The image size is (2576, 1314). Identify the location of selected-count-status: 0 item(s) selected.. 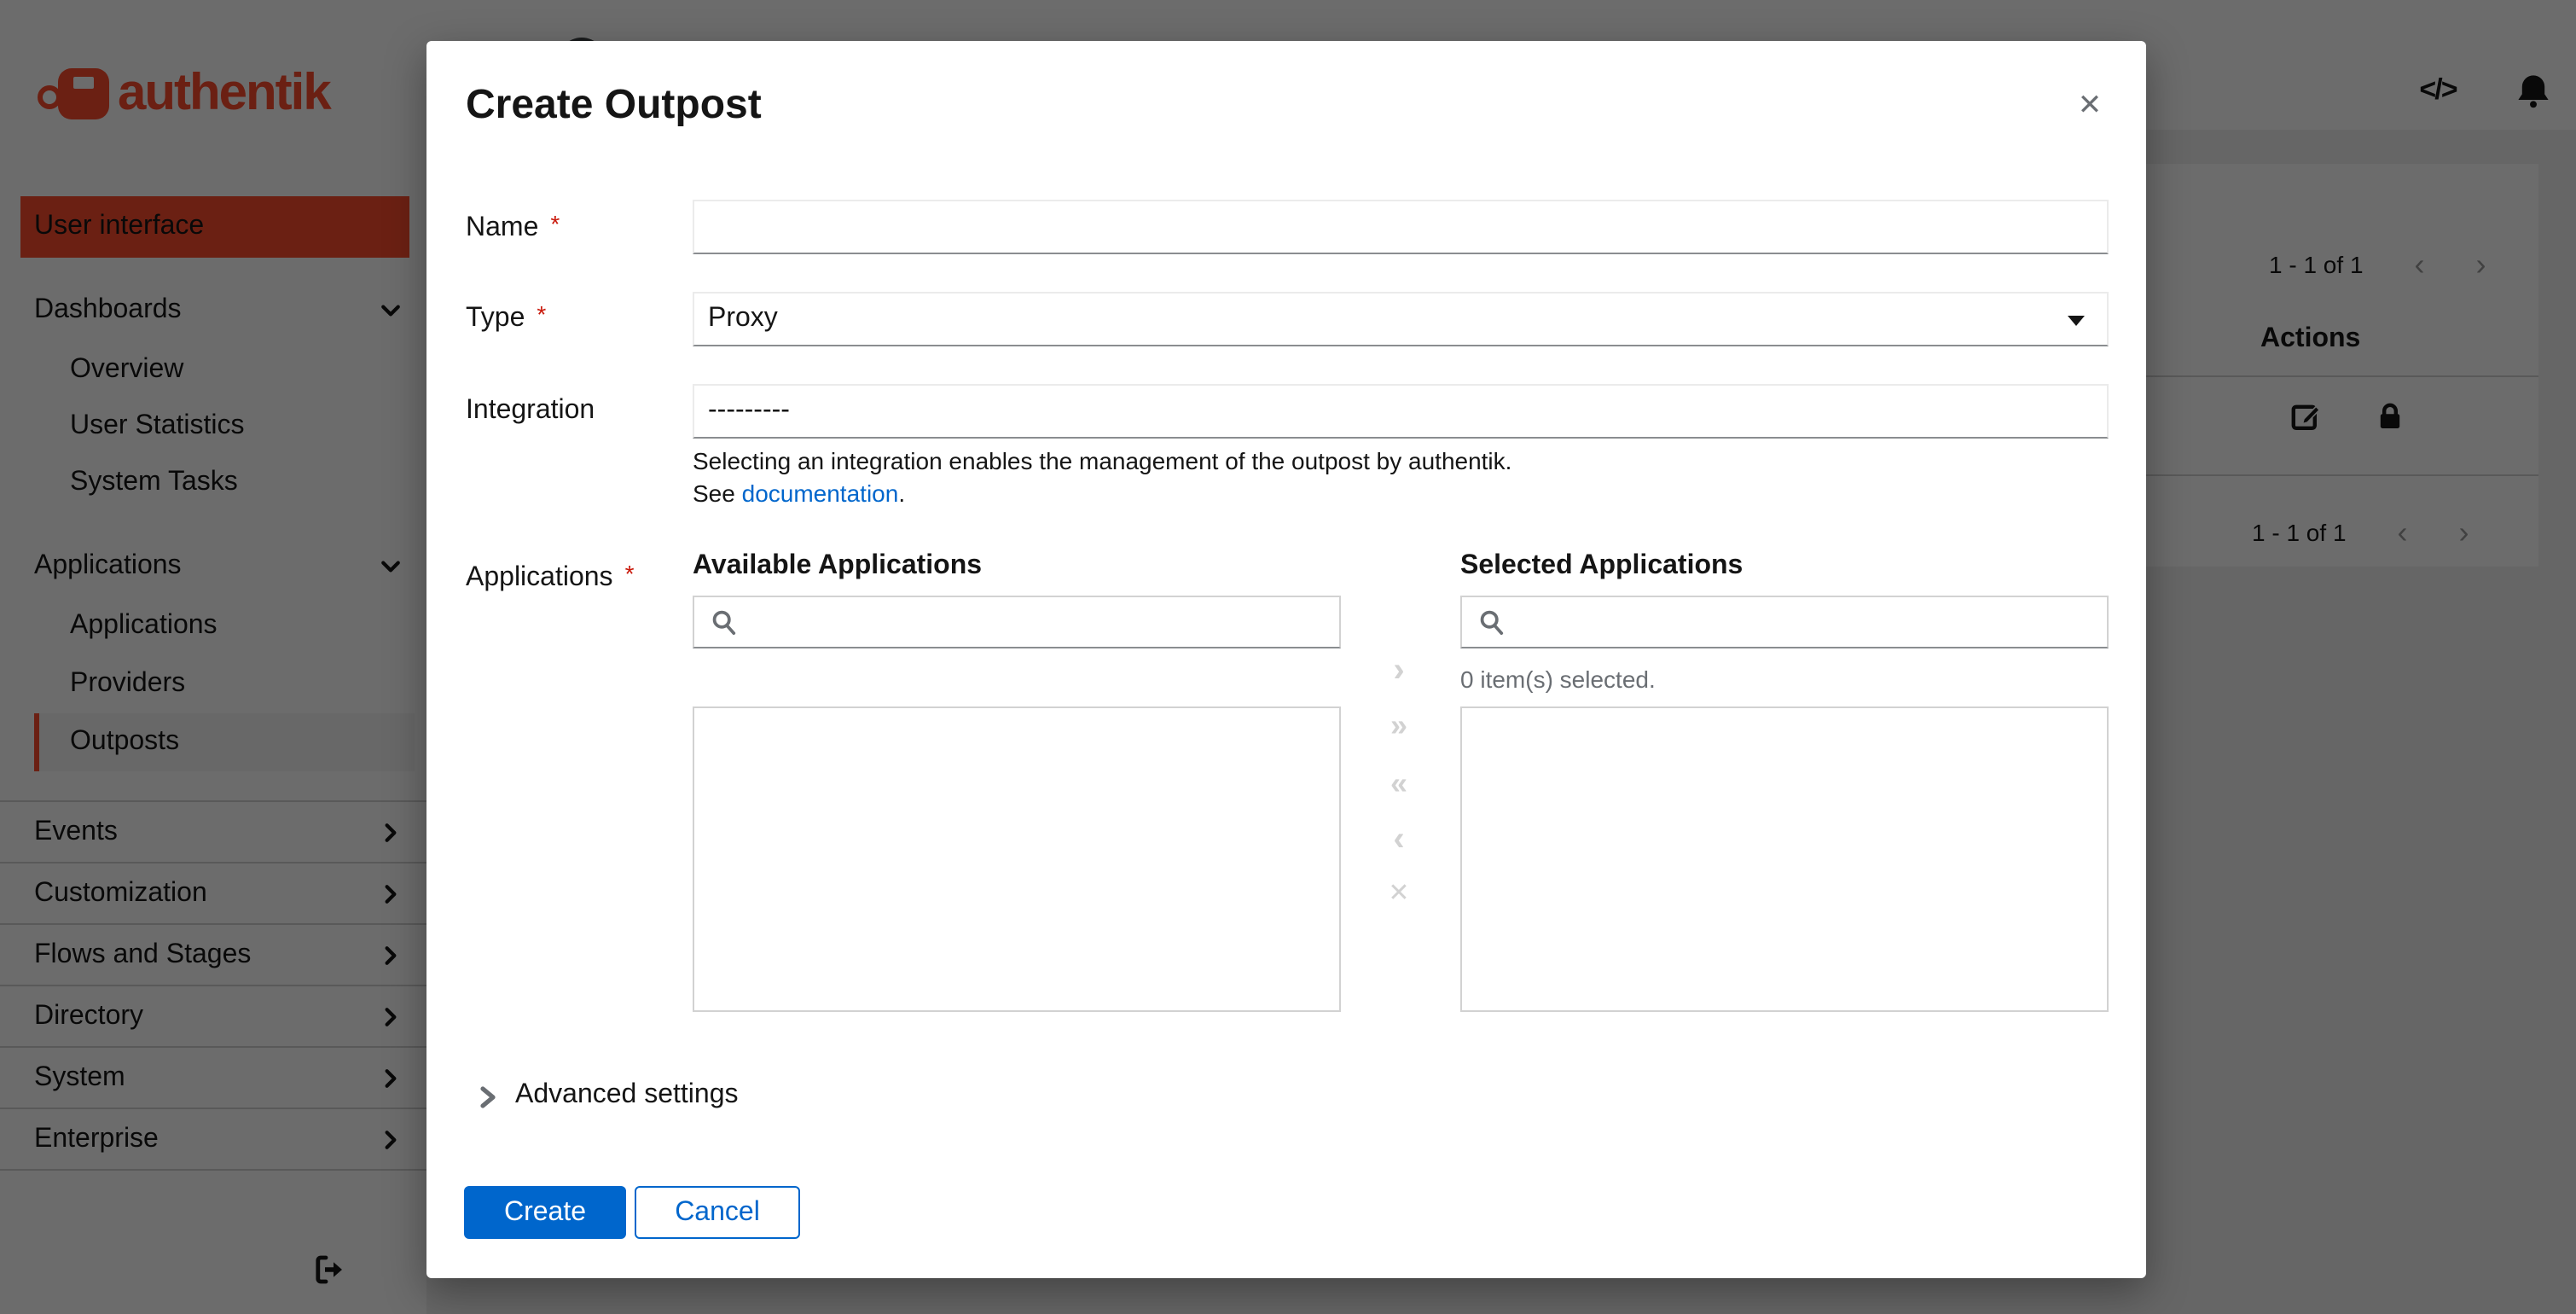
(1558, 680).